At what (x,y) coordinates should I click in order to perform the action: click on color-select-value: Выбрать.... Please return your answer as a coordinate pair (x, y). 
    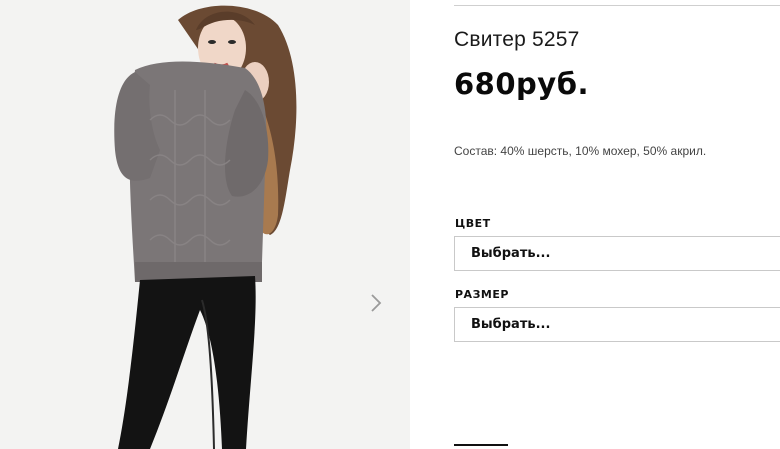
    Looking at the image, I should click on (511, 253).